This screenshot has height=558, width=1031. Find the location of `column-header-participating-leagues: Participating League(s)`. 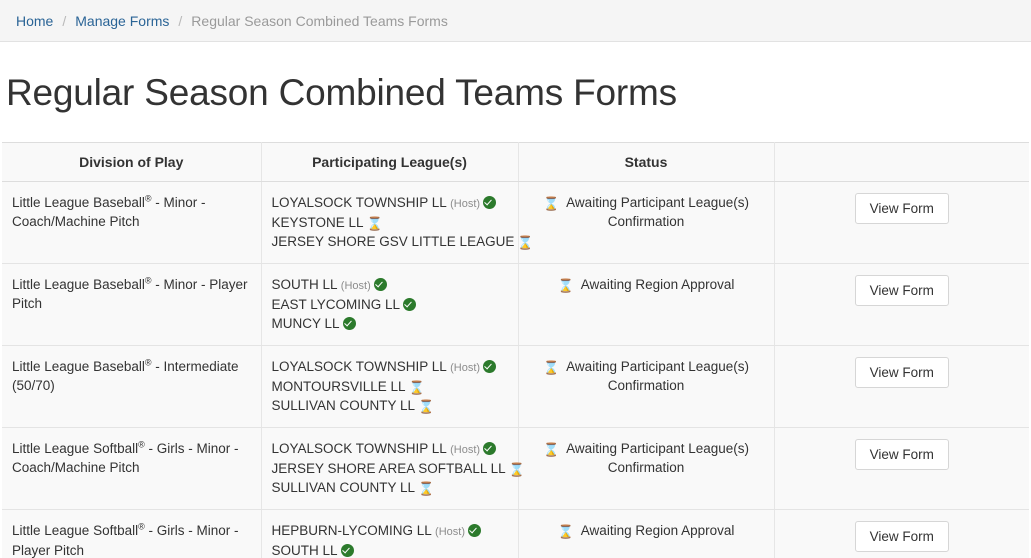

column-header-participating-leagues: Participating League(s) is located at coordinates (390, 161).